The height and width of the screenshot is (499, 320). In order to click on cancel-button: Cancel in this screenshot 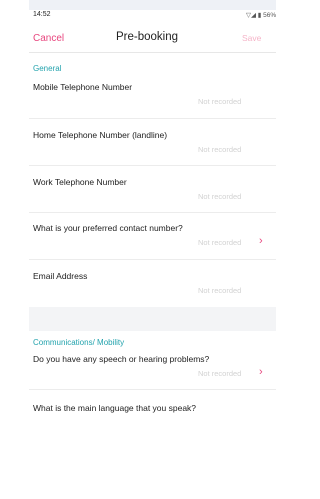, I will do `click(48, 38)`.